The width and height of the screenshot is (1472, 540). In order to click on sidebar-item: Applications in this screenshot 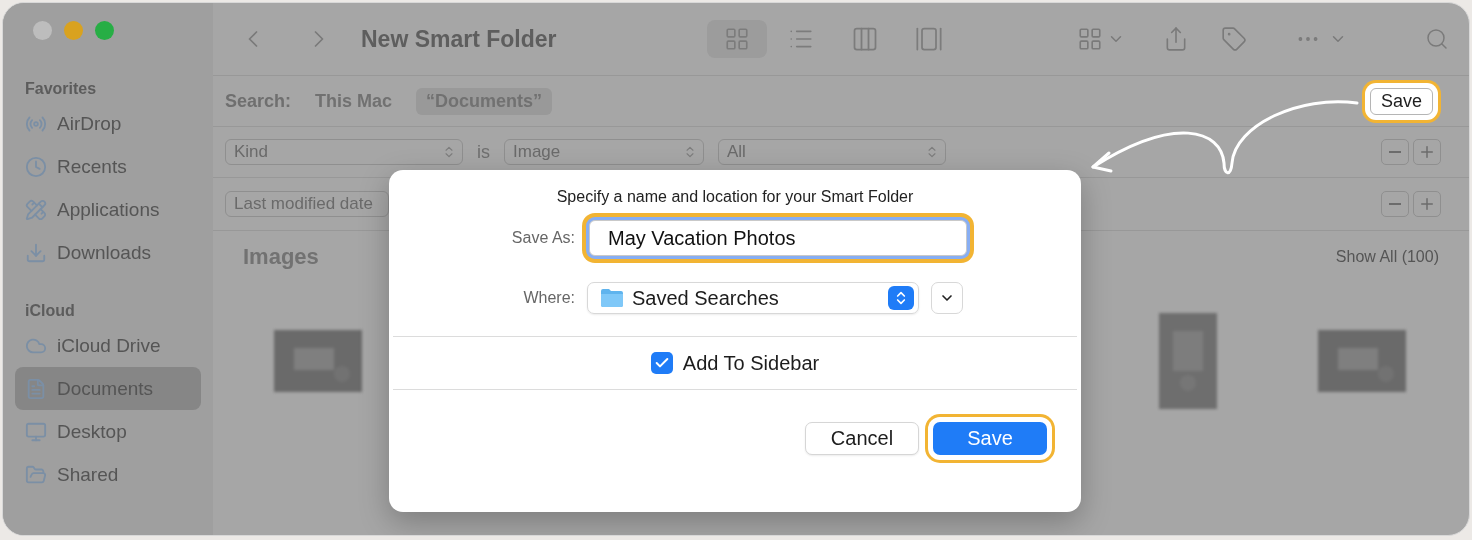, I will do `click(108, 209)`.